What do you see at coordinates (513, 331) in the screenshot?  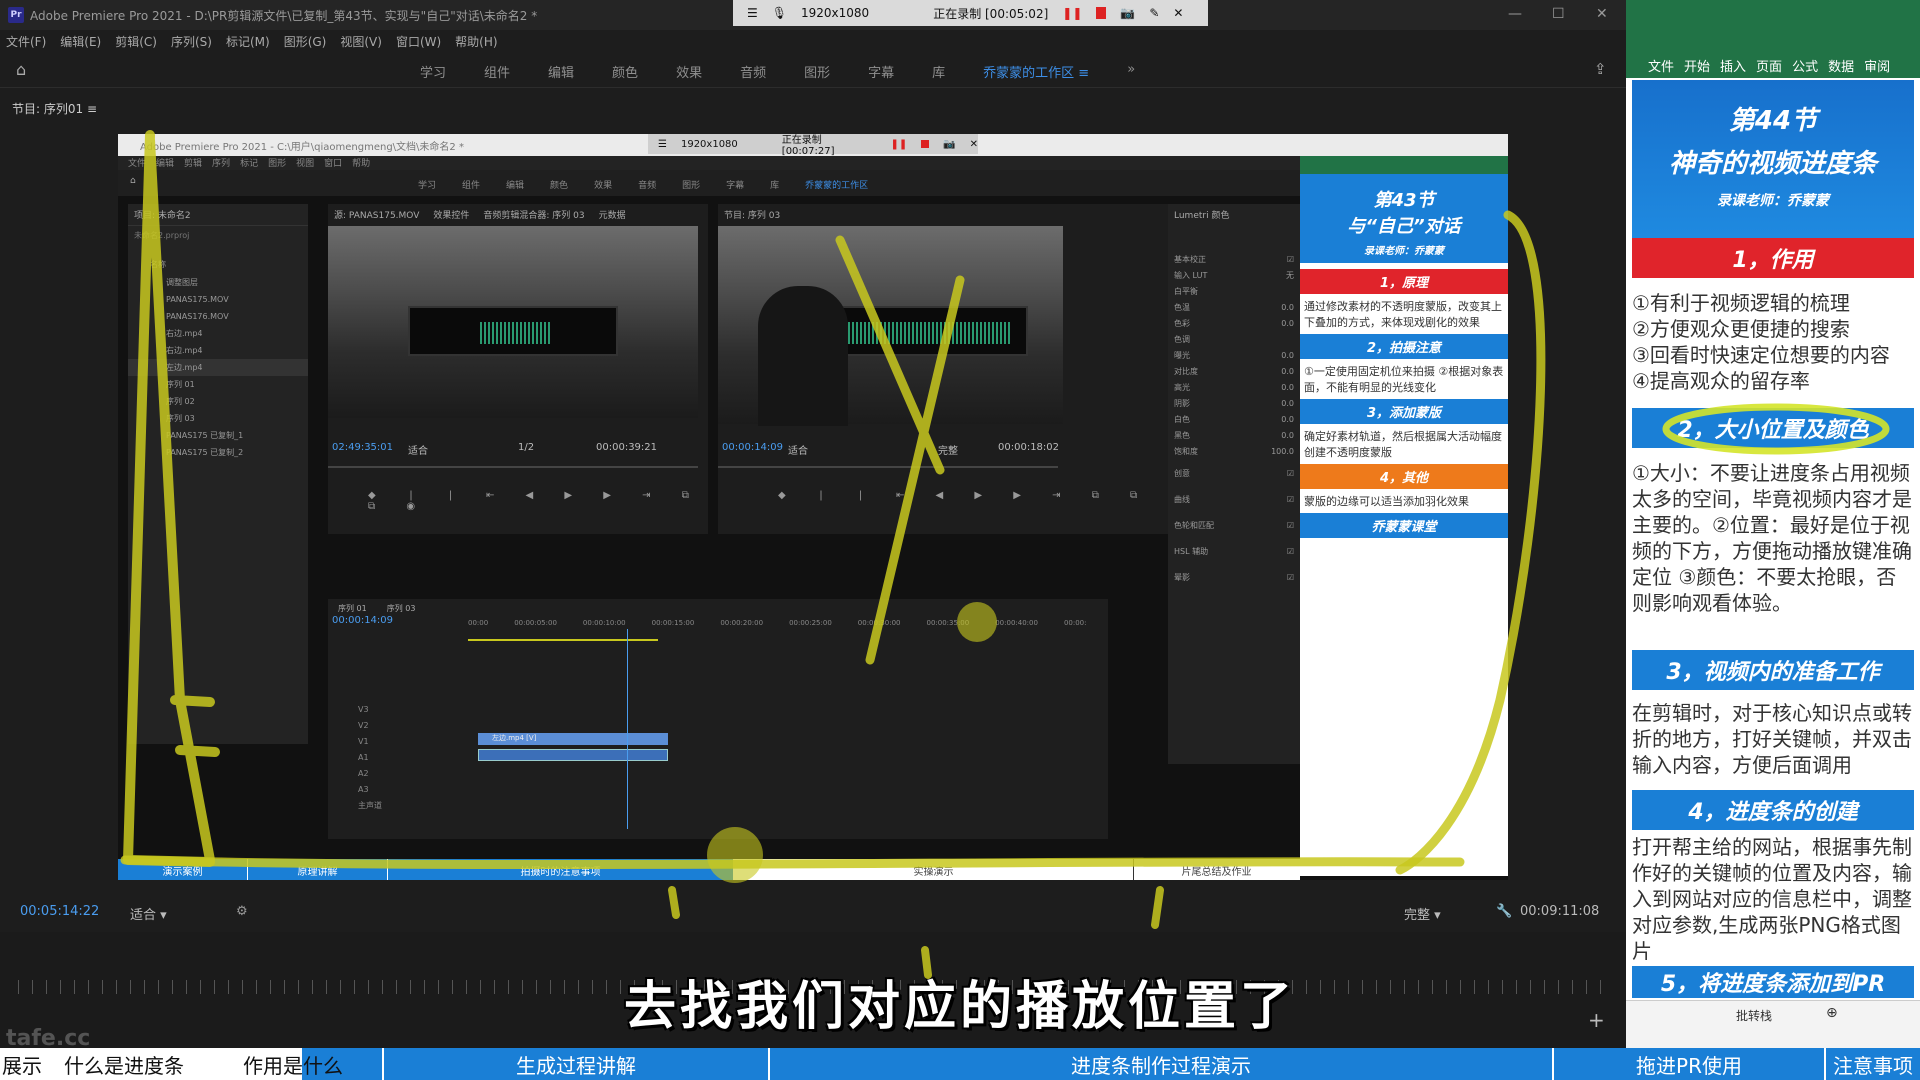 I see `monitor-screen` at bounding box center [513, 331].